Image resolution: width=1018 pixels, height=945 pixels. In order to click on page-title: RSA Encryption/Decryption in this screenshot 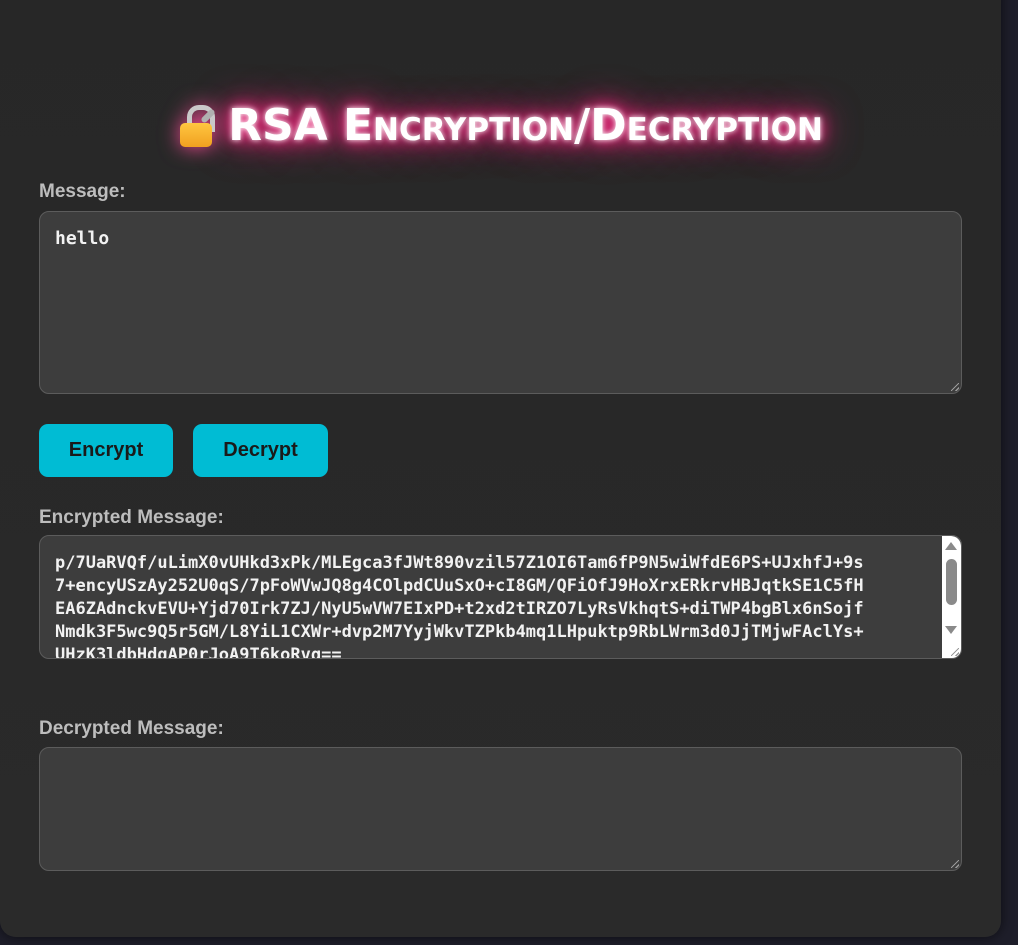, I will do `click(500, 125)`.